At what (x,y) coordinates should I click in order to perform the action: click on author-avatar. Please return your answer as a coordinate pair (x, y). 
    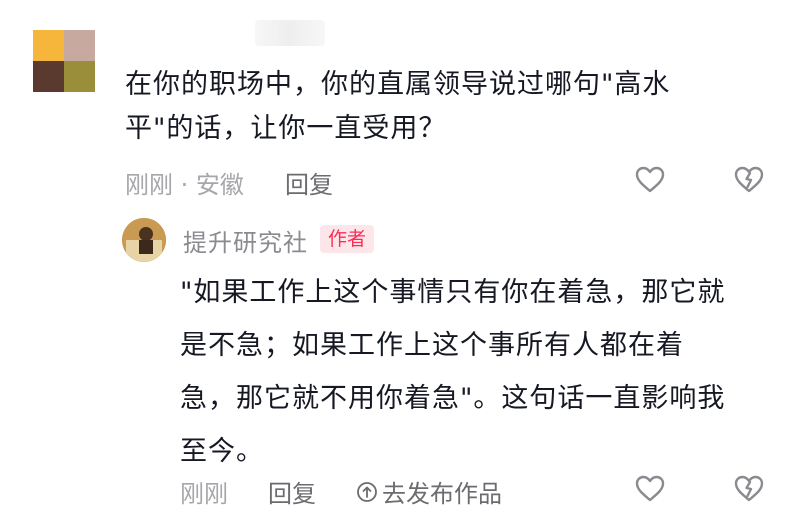
    Looking at the image, I should click on (144, 240).